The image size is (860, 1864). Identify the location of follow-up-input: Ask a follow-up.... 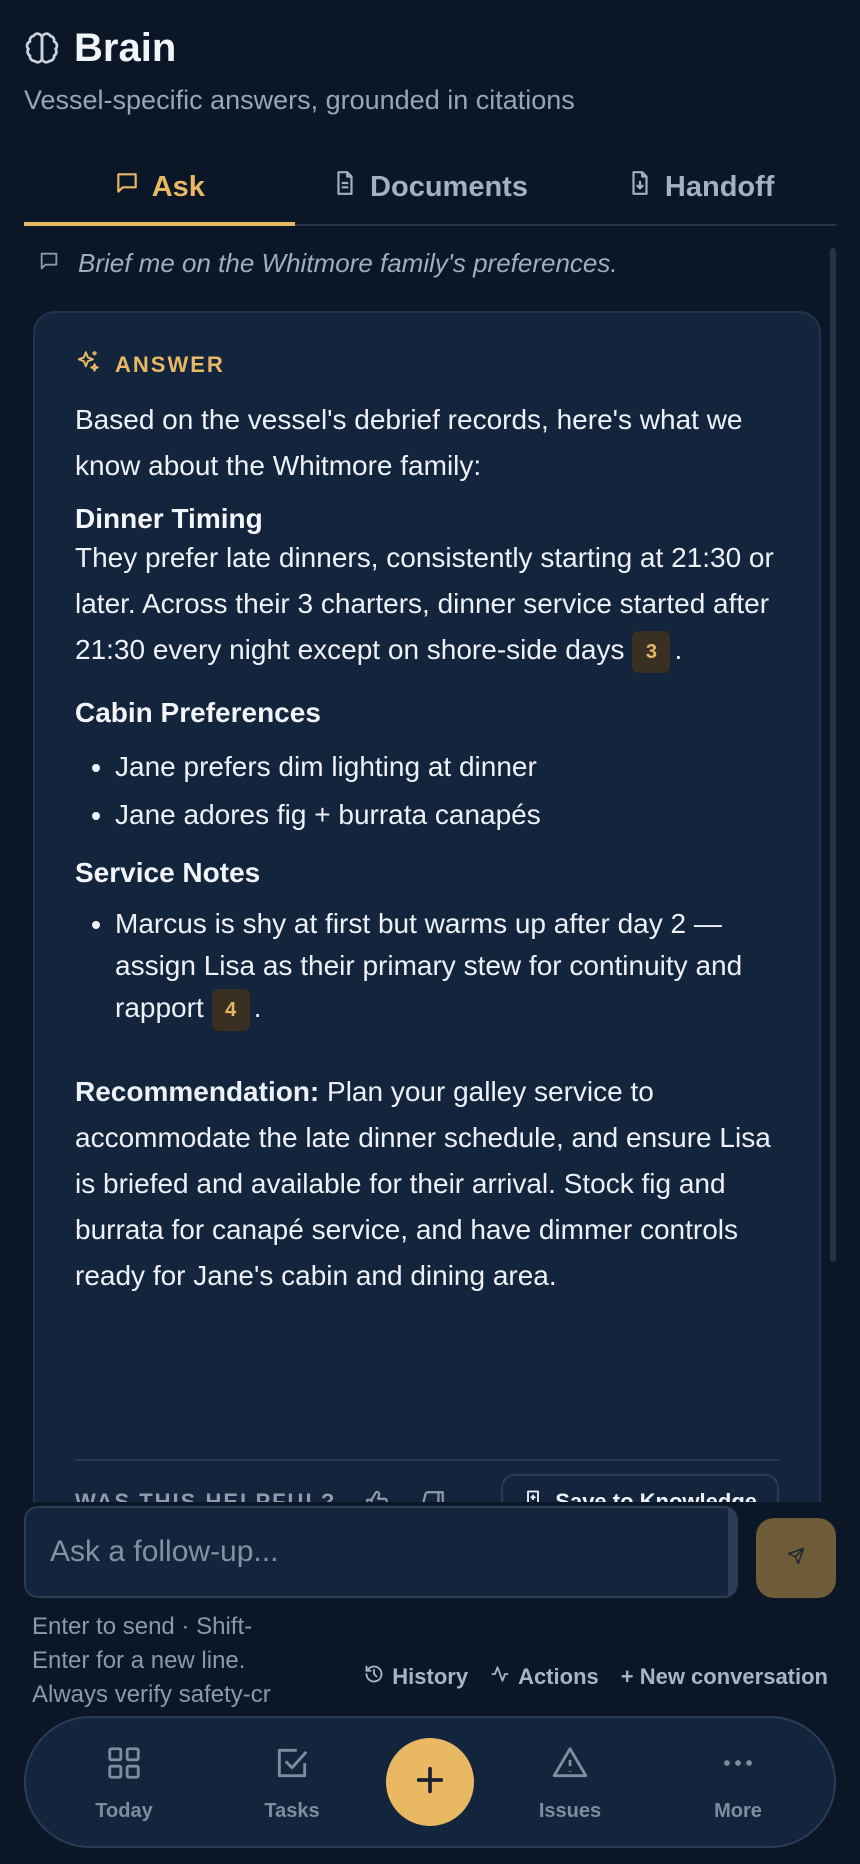
(381, 1552).